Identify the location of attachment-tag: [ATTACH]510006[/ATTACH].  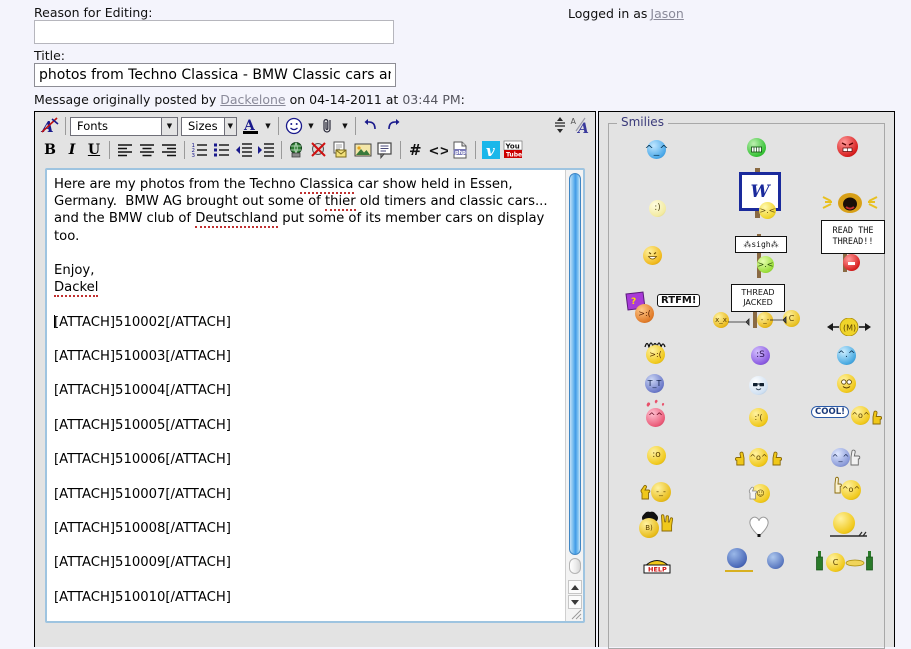
(142, 460).